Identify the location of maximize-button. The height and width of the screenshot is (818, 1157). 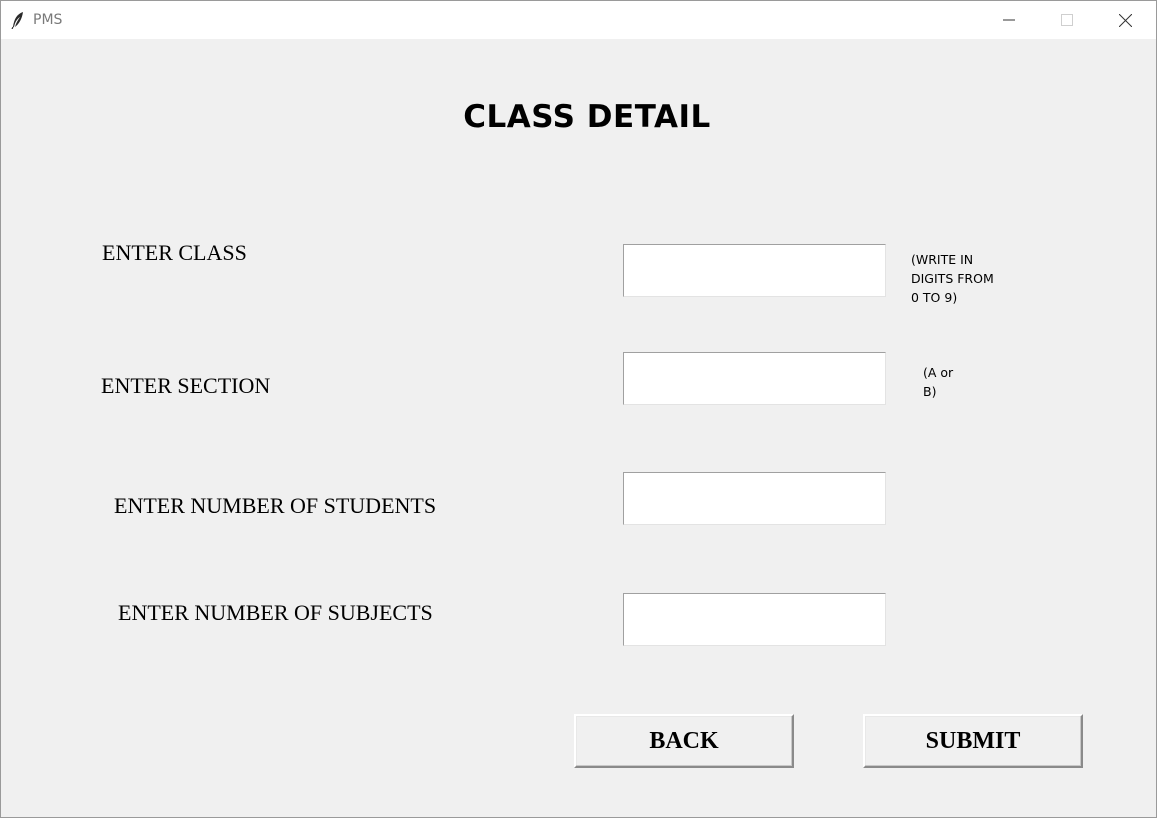
(1067, 20).